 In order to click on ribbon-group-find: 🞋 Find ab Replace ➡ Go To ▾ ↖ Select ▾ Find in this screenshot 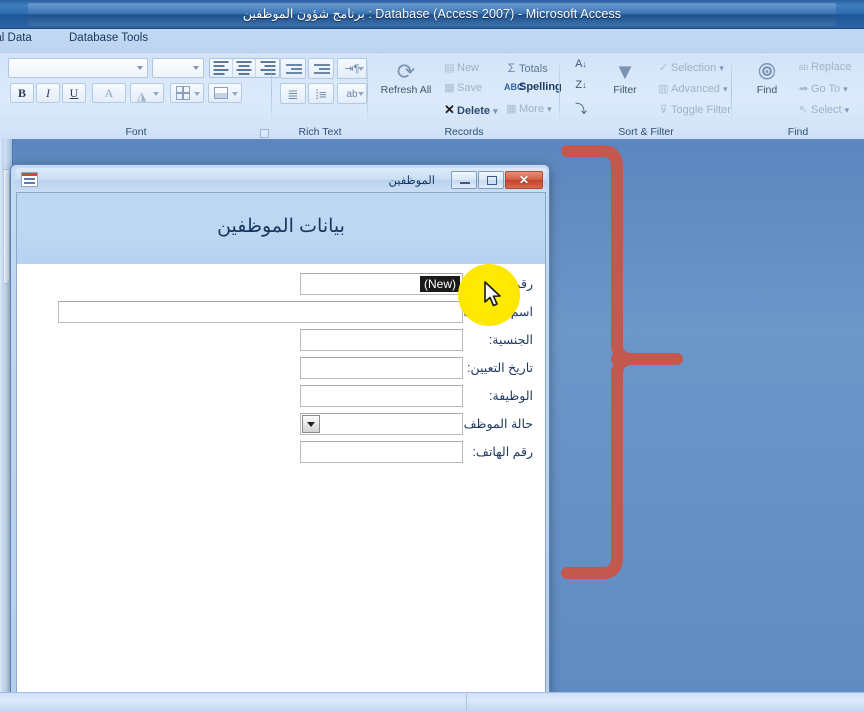, I will do `click(798, 96)`.